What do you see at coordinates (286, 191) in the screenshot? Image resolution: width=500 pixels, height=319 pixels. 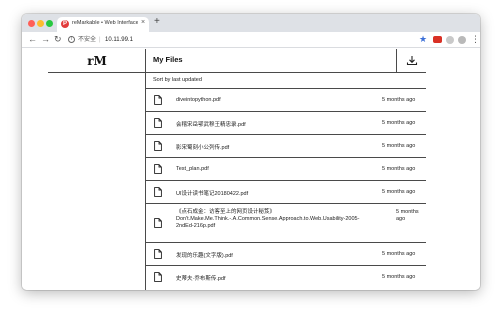 I see `file-row: UI设计读书笔记20180422.pdf 5 months ago` at bounding box center [286, 191].